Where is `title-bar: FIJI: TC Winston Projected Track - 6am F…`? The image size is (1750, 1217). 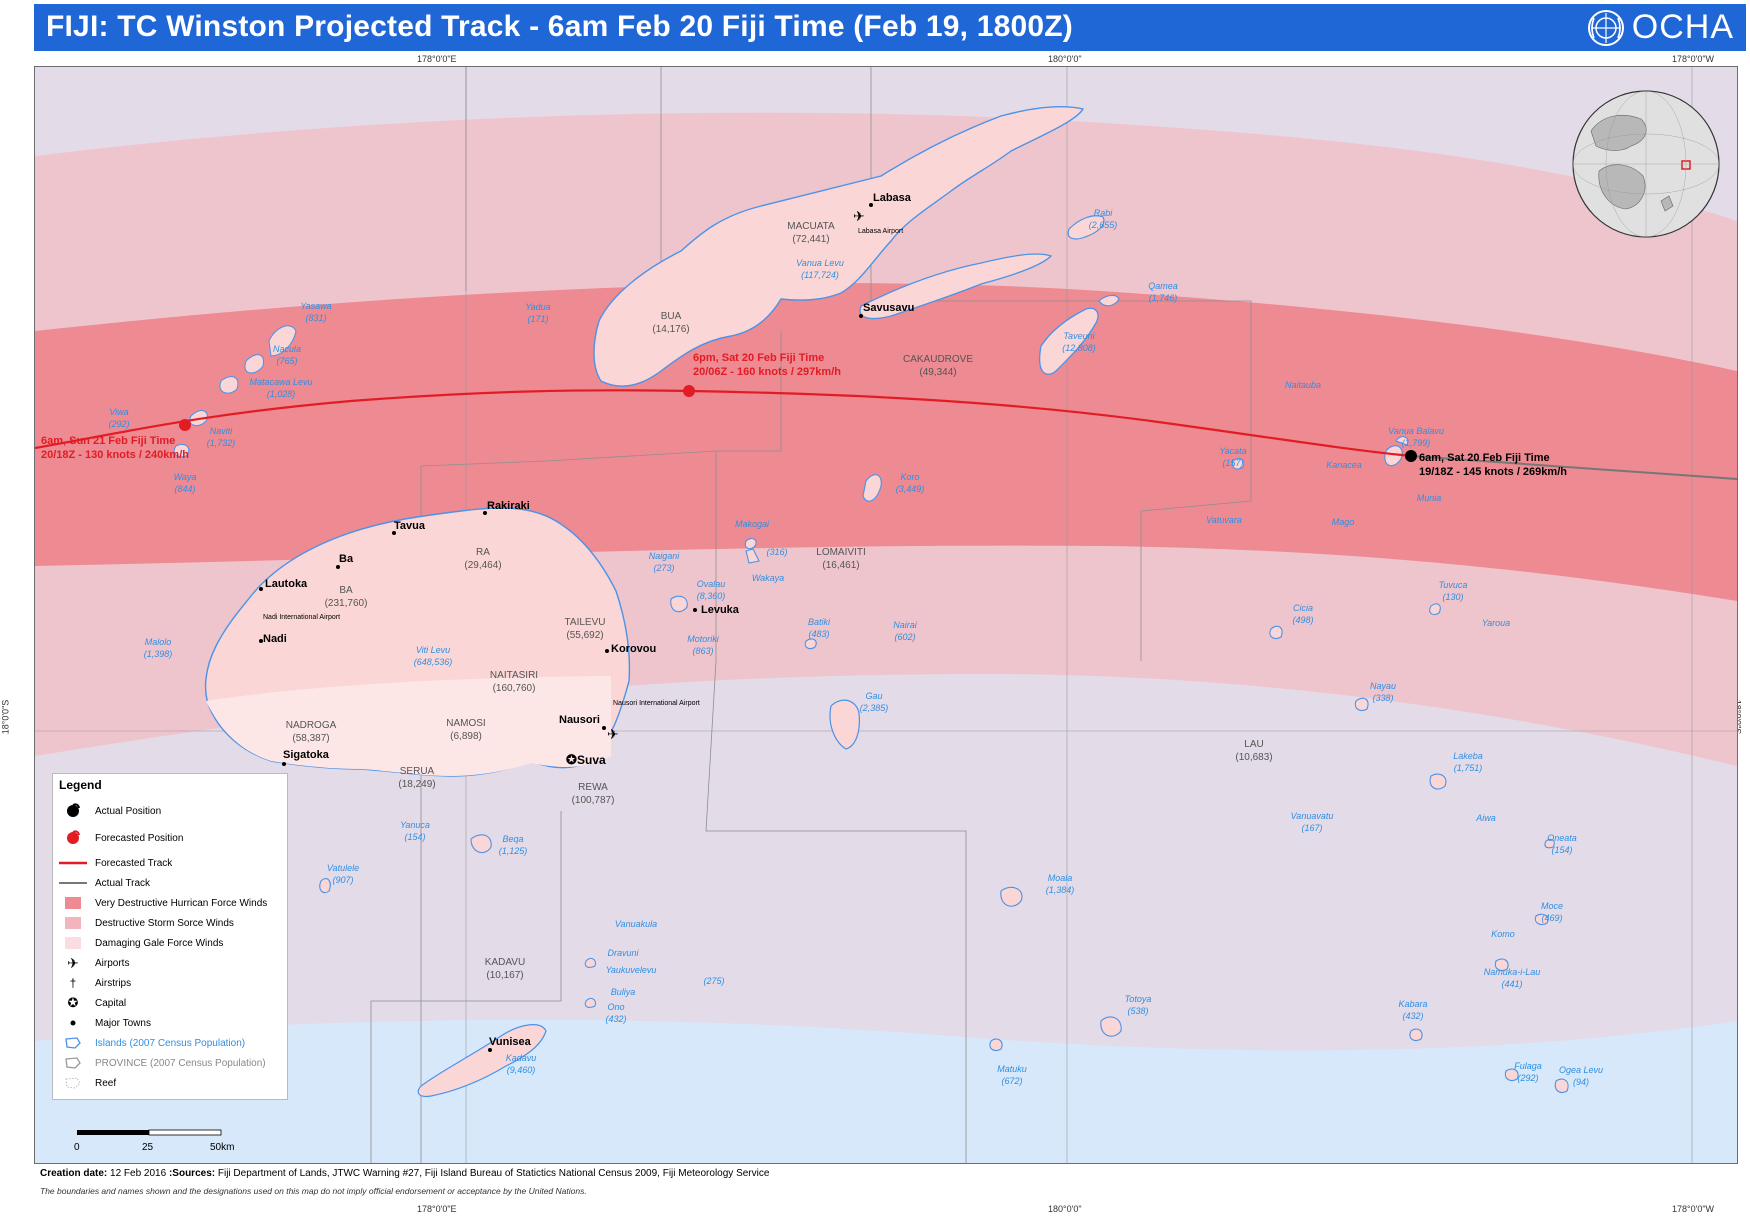 title-bar: FIJI: TC Winston Projected Track - 6am F… is located at coordinates (890, 27).